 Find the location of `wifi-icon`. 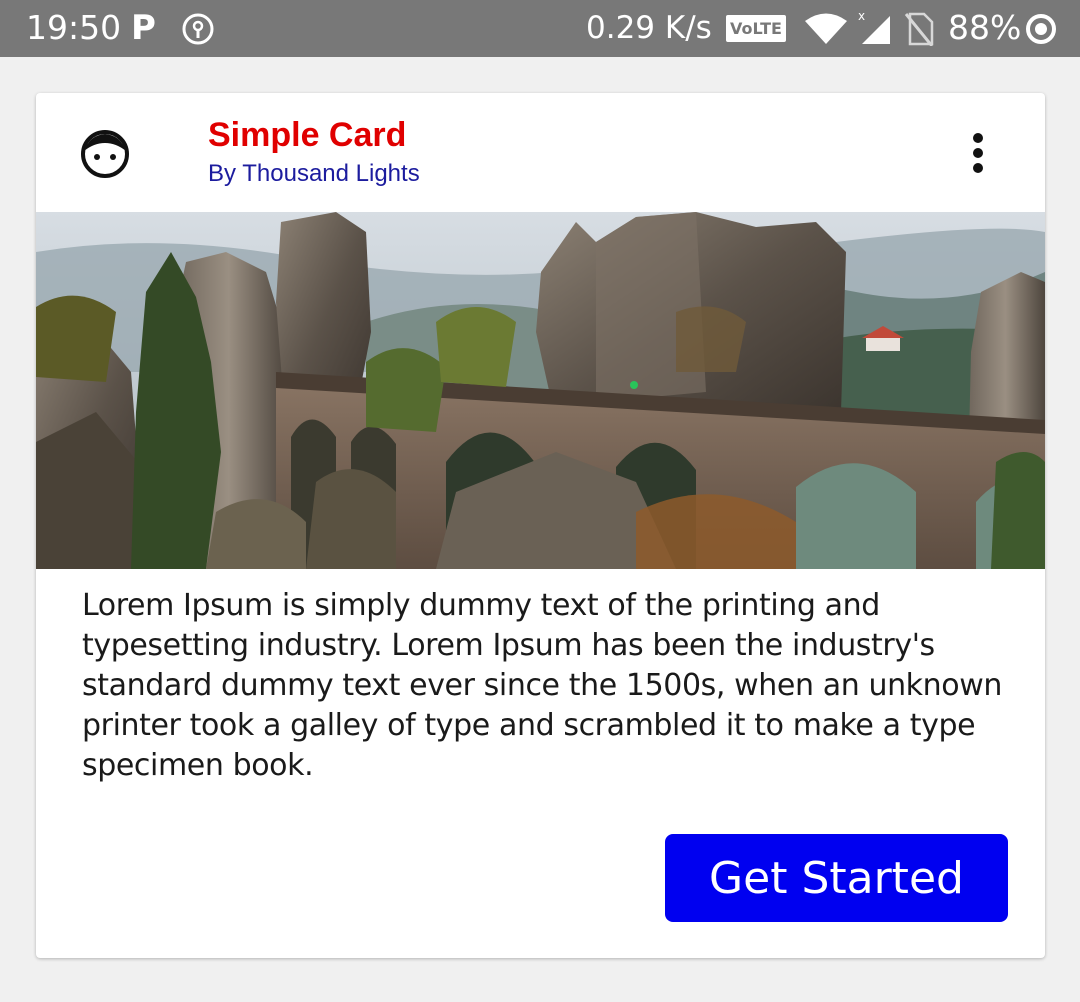

wifi-icon is located at coordinates (826, 31).